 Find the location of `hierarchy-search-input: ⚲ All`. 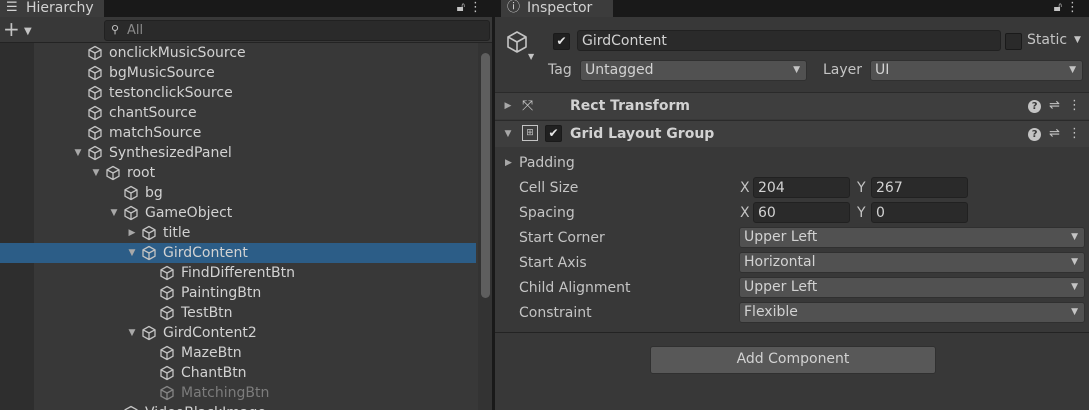

hierarchy-search-input: ⚲ All is located at coordinates (297, 30).